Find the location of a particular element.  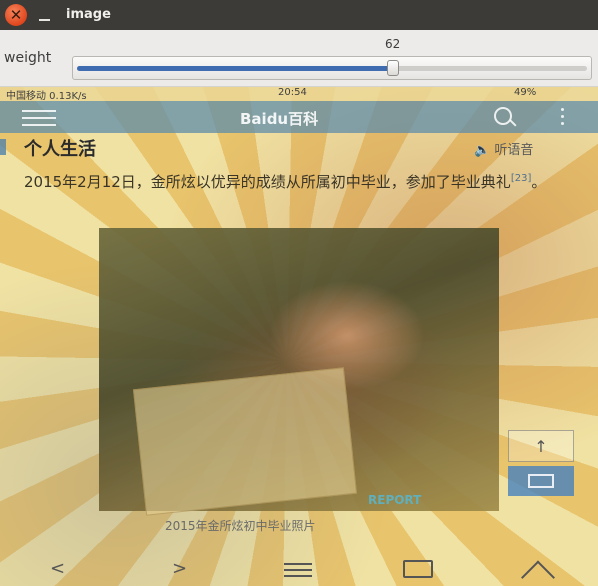

trackbar-label: weight is located at coordinates (28, 58).